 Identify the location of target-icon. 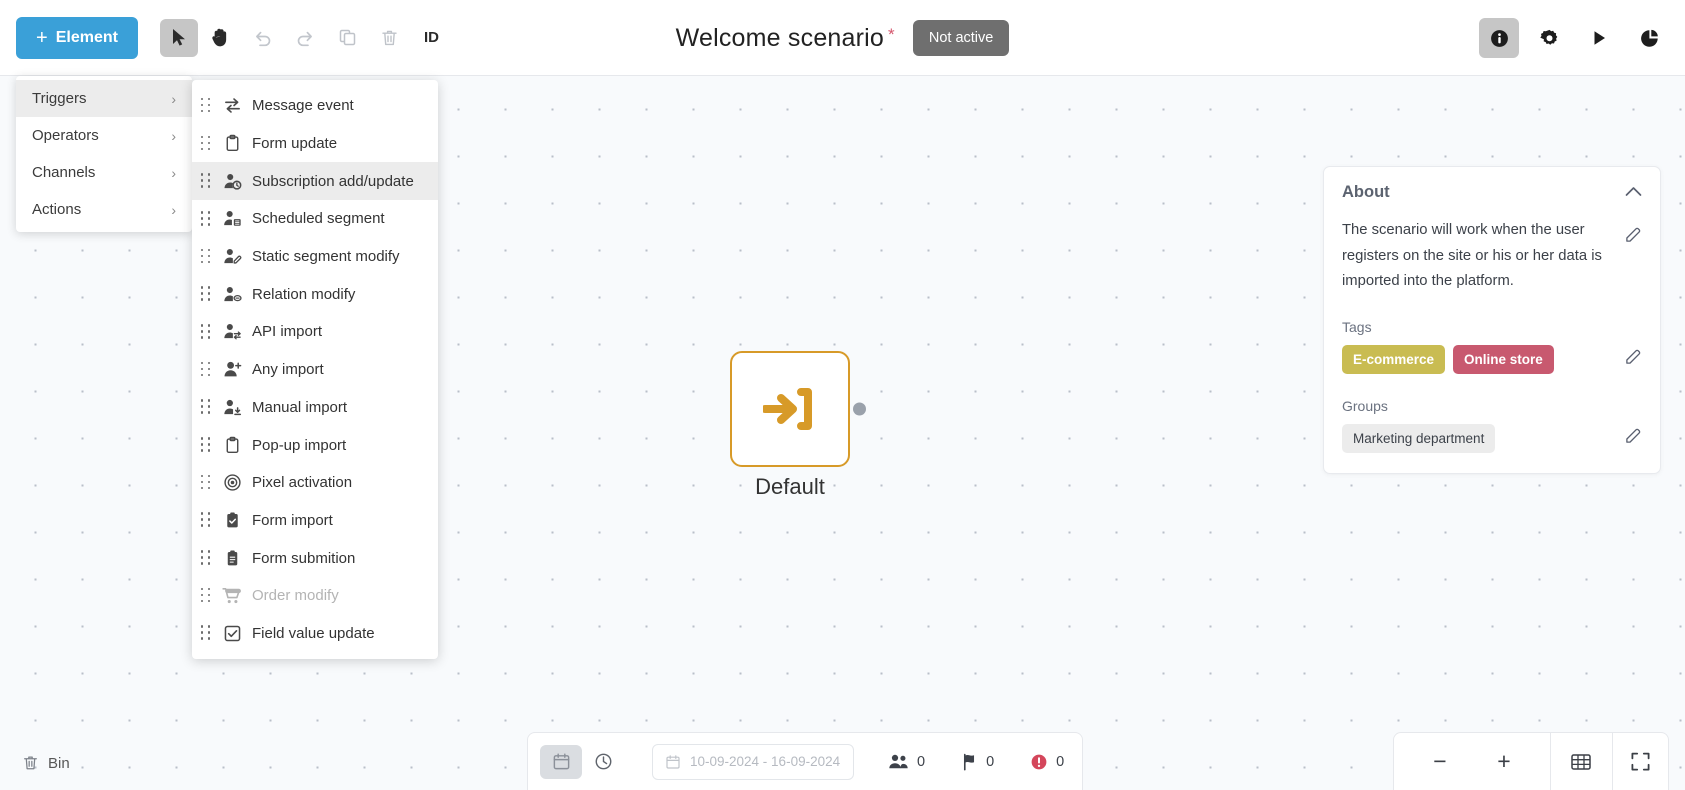
(232, 483).